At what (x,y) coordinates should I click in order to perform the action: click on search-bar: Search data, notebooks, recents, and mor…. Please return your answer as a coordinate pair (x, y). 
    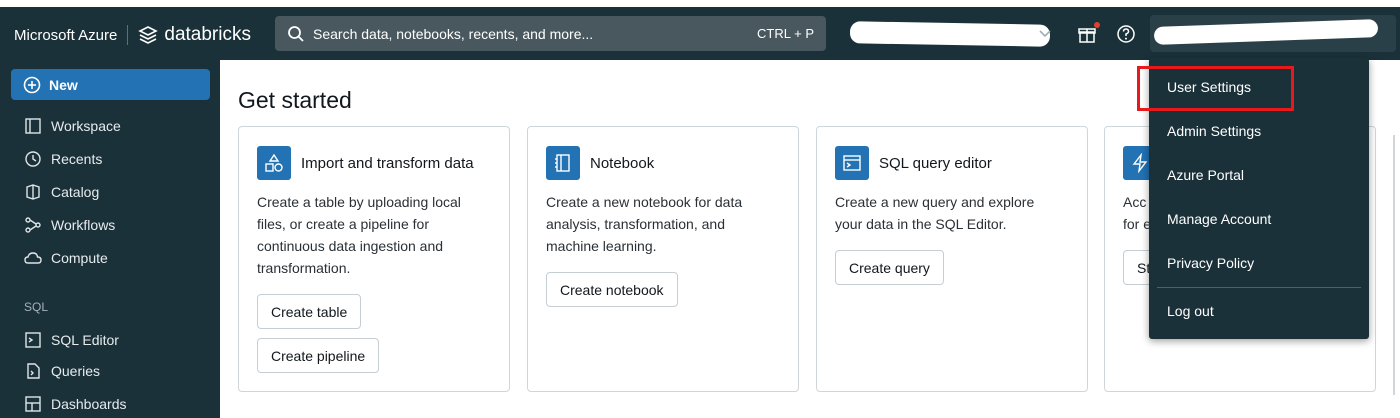
    Looking at the image, I should click on (550, 33).